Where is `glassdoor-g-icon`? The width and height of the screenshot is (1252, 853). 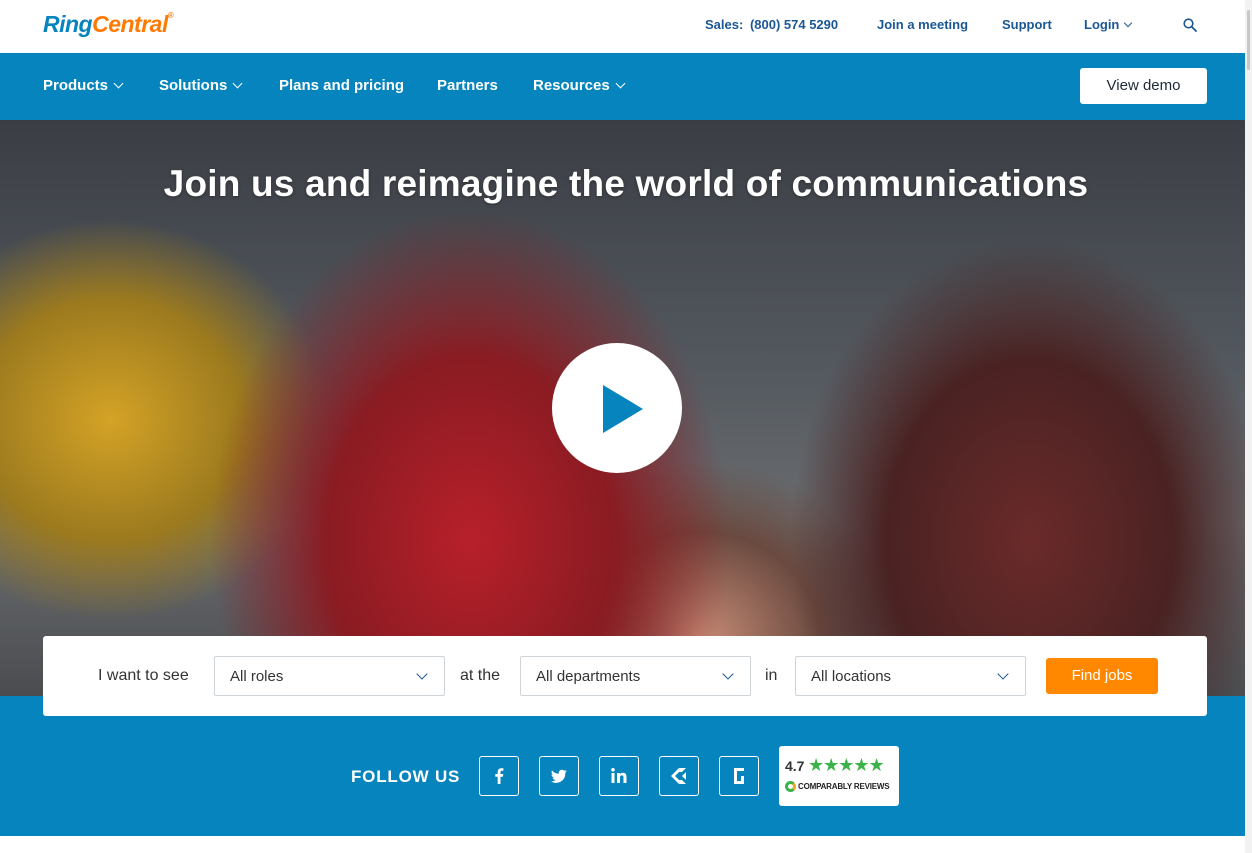
glassdoor-g-icon is located at coordinates (739, 776).